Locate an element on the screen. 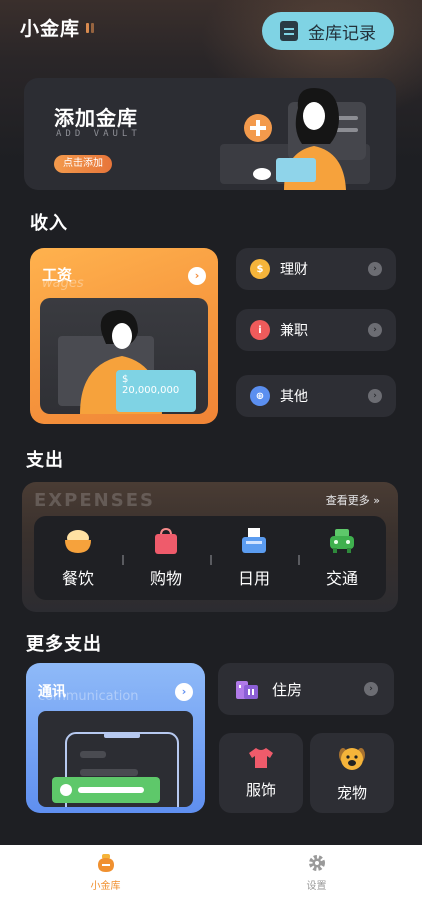  other-icon: ⊕ is located at coordinates (260, 396).